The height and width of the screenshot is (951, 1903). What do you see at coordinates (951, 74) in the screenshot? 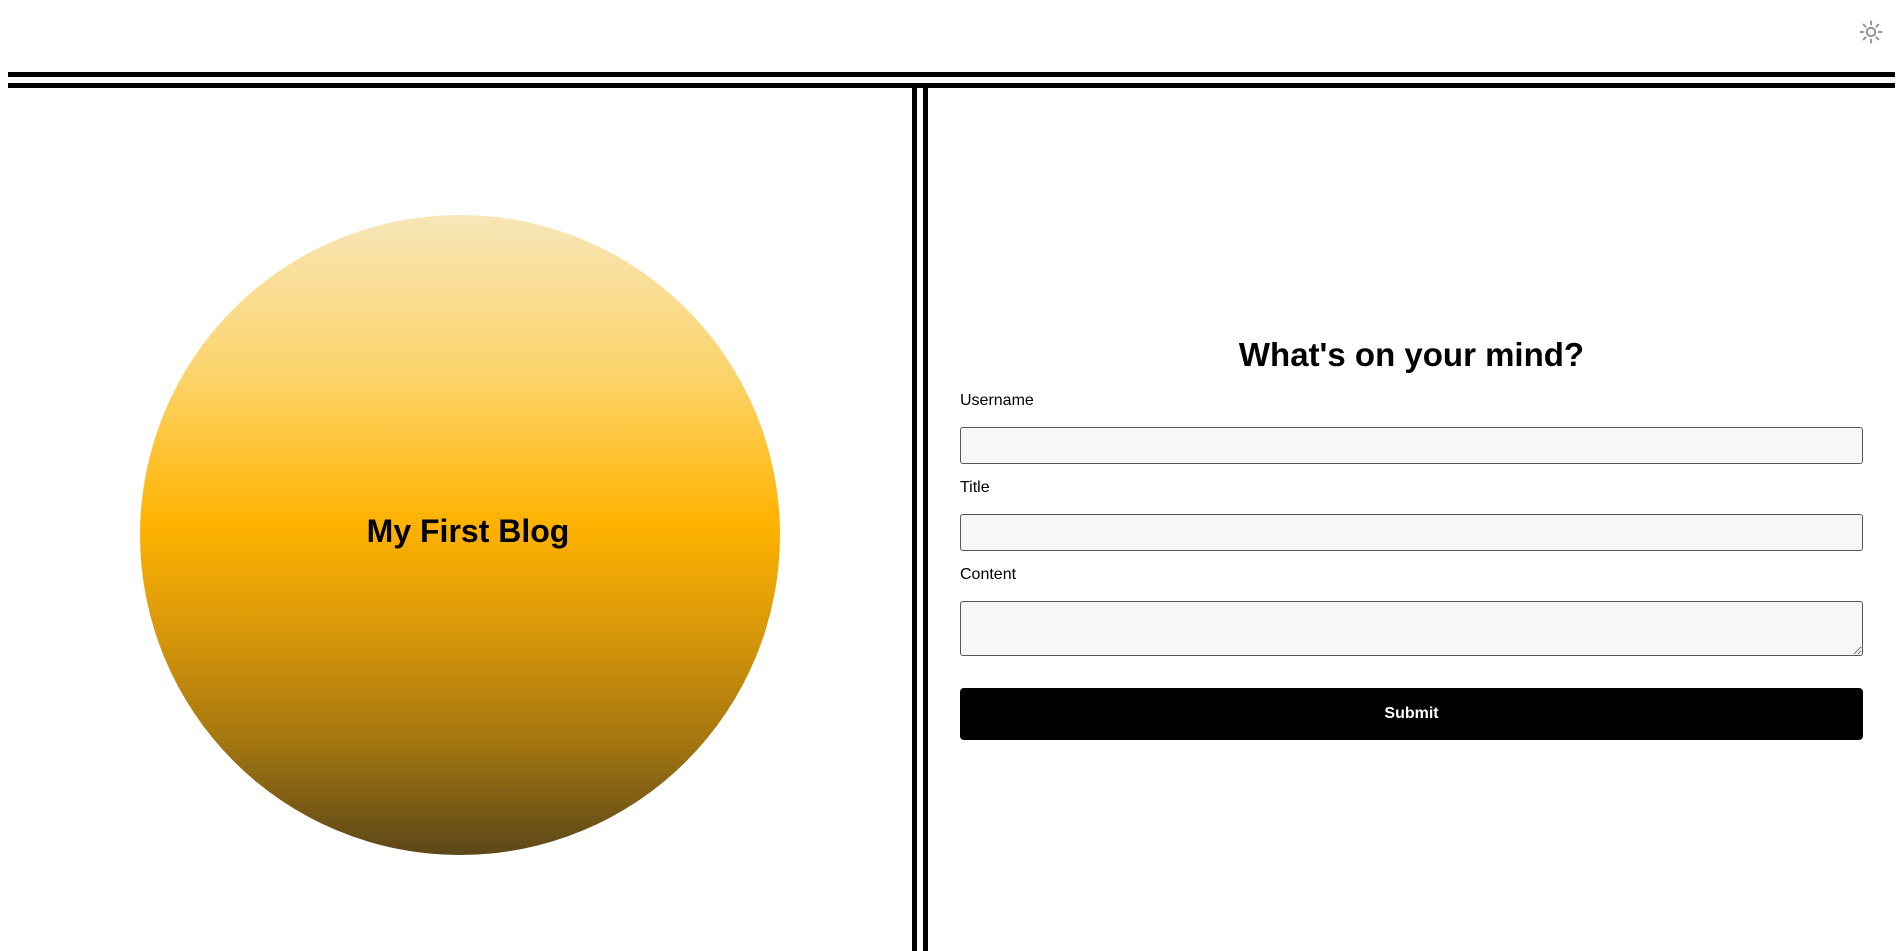
I see `header-divider-top` at bounding box center [951, 74].